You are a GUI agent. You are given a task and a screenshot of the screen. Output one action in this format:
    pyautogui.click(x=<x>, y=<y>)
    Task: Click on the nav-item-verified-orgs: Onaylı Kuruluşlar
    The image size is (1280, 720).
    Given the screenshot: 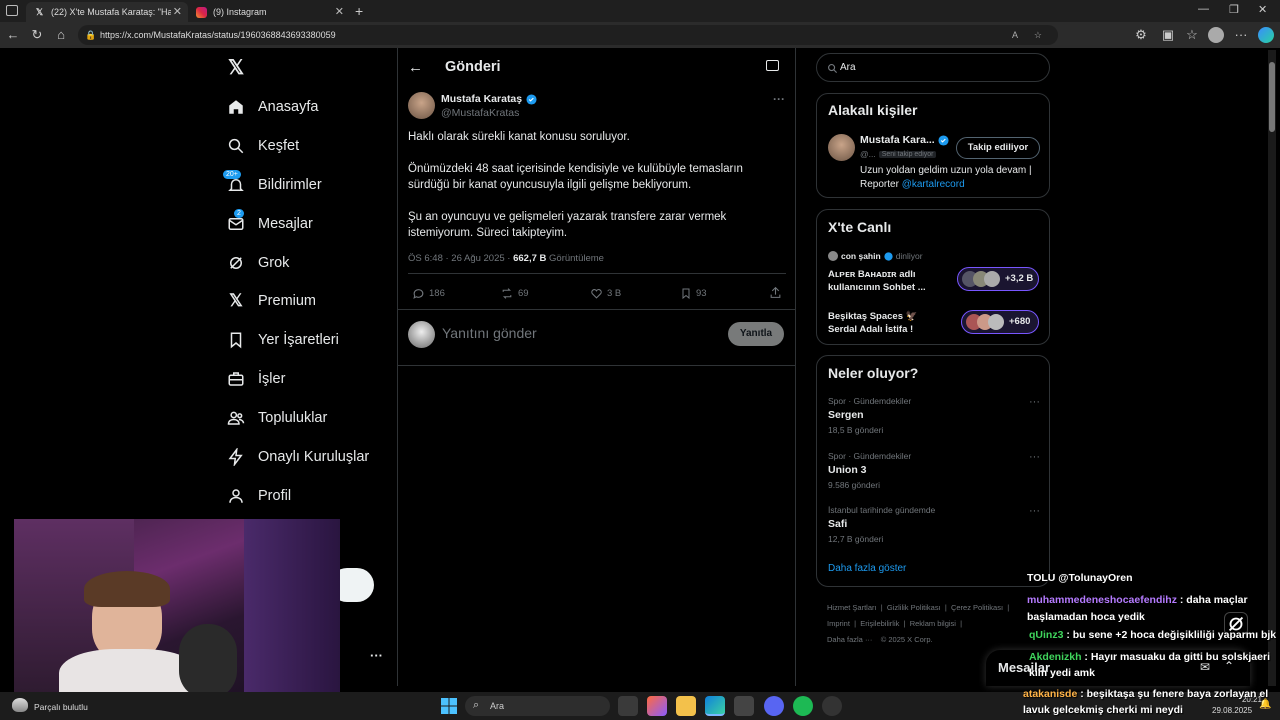 What is the action you would take?
    pyautogui.click(x=297, y=457)
    